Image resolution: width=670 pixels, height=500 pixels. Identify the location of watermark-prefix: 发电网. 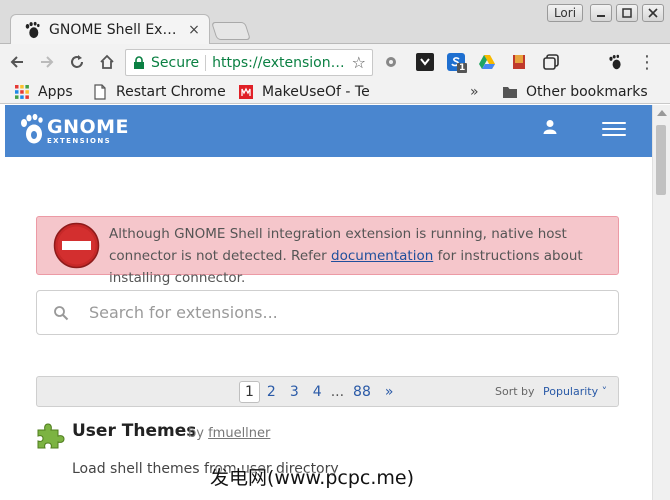
(239, 478).